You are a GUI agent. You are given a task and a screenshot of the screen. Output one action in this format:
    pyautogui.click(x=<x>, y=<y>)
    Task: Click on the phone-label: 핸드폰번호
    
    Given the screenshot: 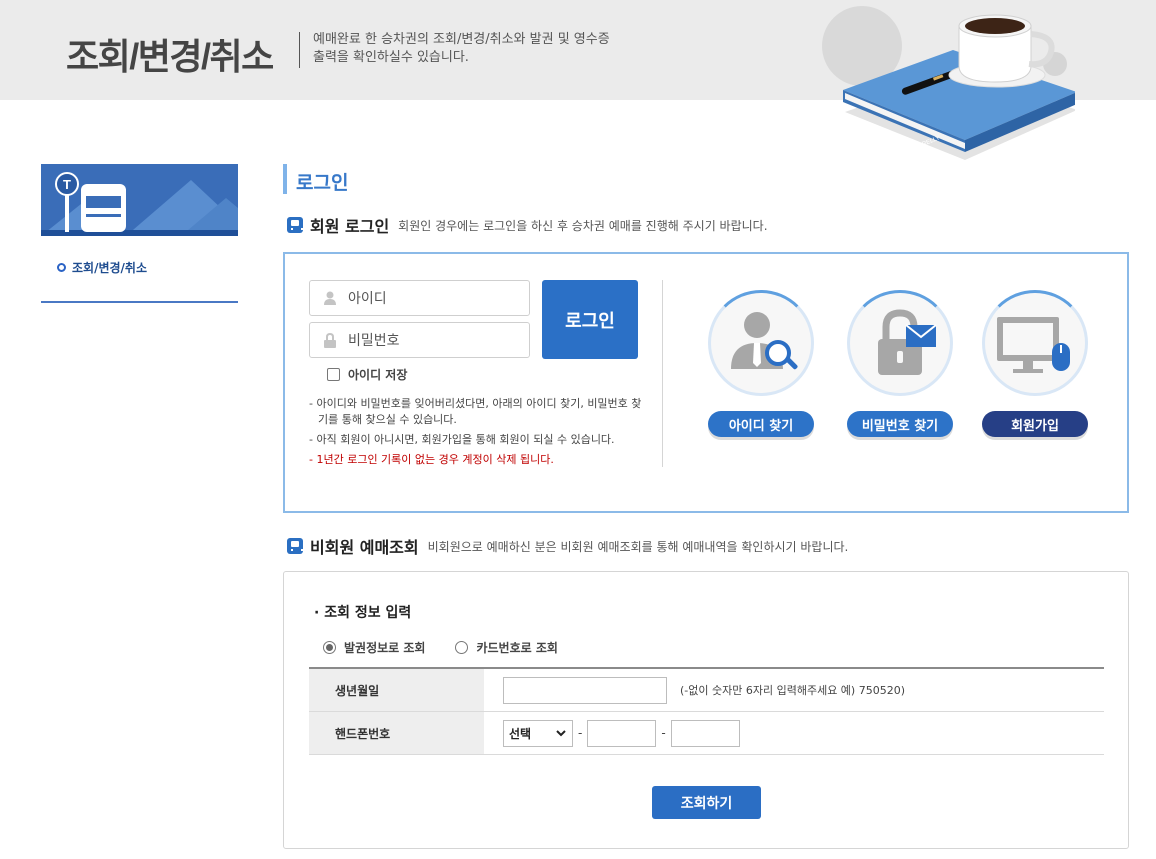 What is the action you would take?
    pyautogui.click(x=396, y=733)
    